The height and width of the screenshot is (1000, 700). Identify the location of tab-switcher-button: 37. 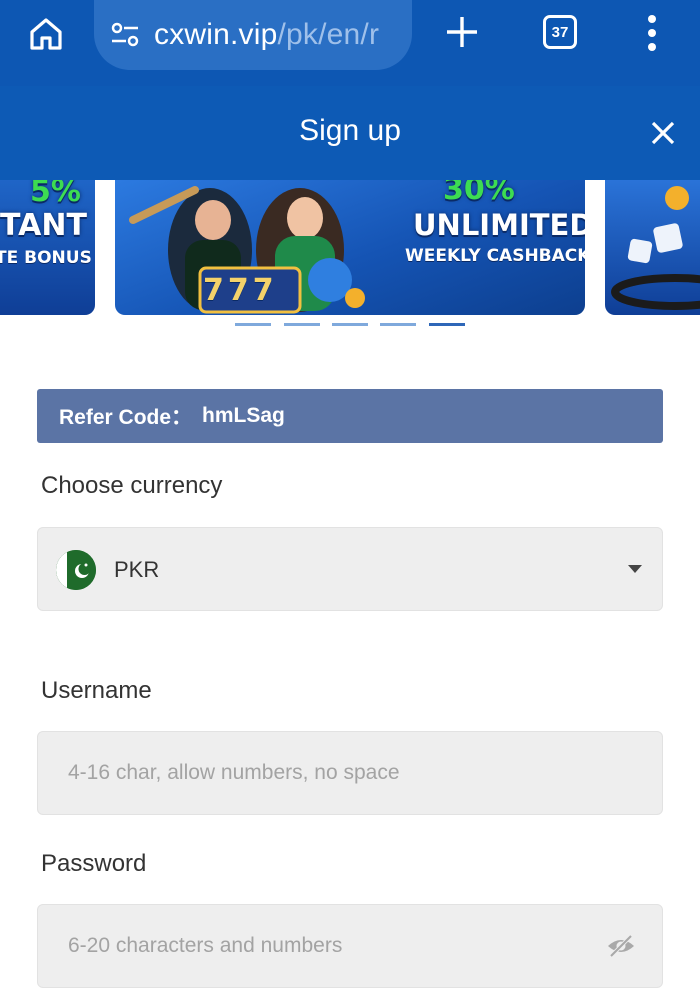
(560, 32).